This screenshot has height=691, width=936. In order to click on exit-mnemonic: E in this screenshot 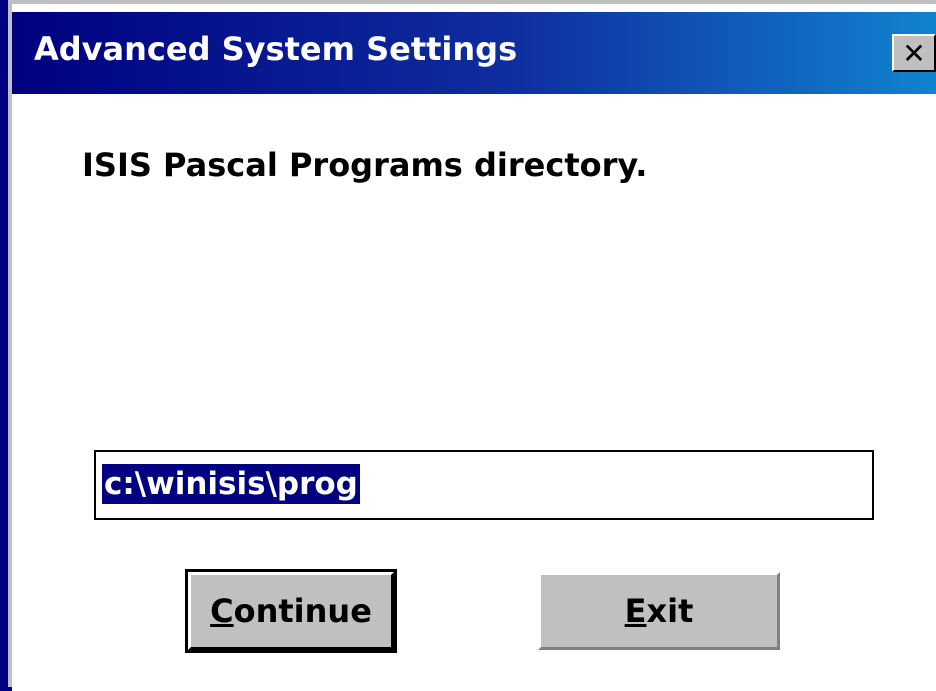, I will do `click(635, 611)`.